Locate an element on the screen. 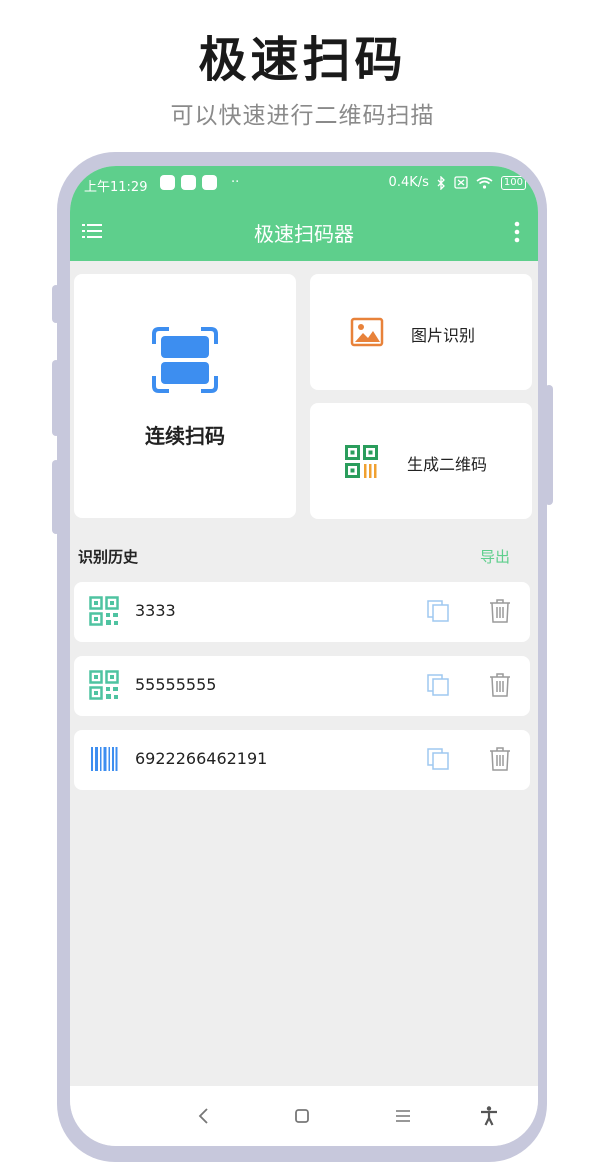  list-item: 55555555 is located at coordinates (302, 686).